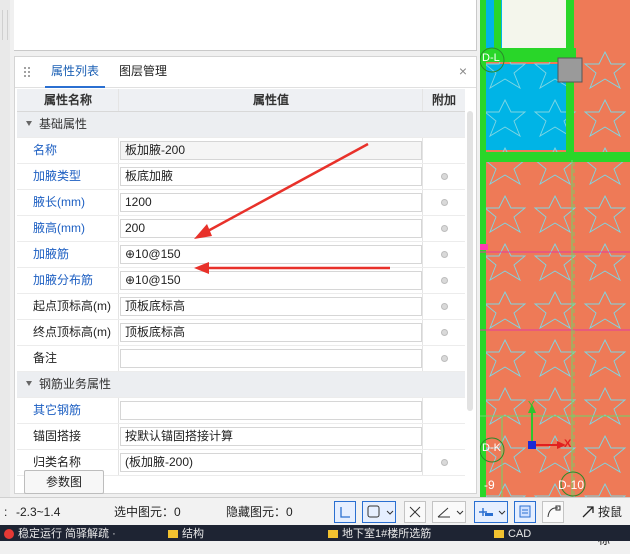  Describe the element at coordinates (588, 512) in the screenshot. I see `resize-arrow-icon` at that location.